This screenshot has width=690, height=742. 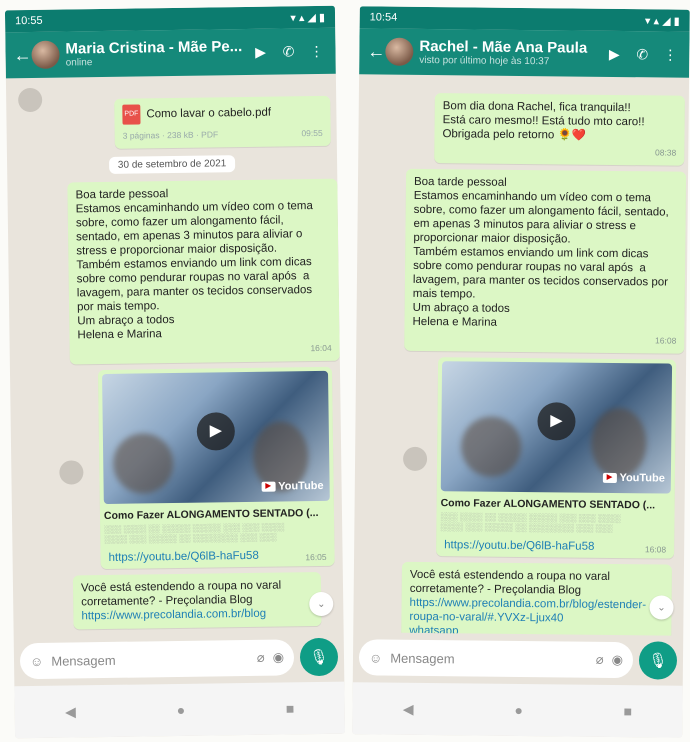 What do you see at coordinates (131, 114) in the screenshot?
I see `pdf-icon: PDF` at bounding box center [131, 114].